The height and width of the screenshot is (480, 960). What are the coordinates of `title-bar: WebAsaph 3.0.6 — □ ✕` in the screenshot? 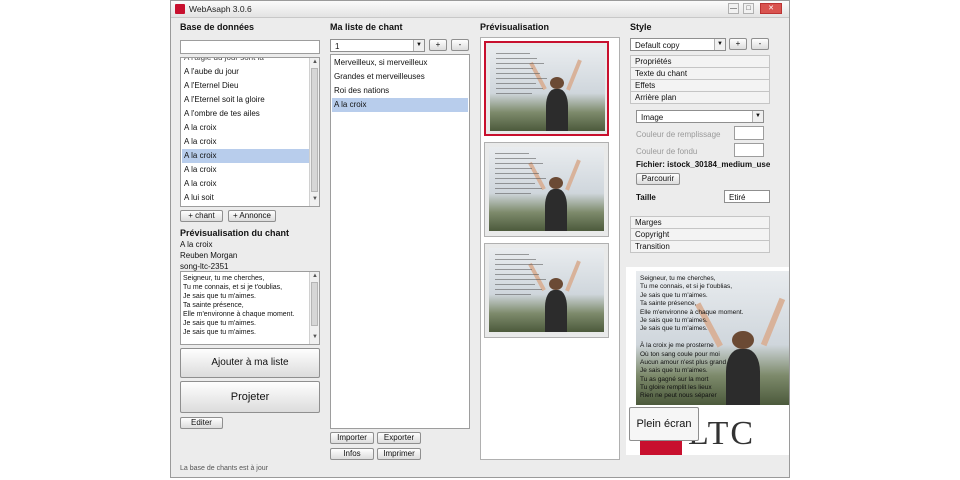 It's located at (480, 9).